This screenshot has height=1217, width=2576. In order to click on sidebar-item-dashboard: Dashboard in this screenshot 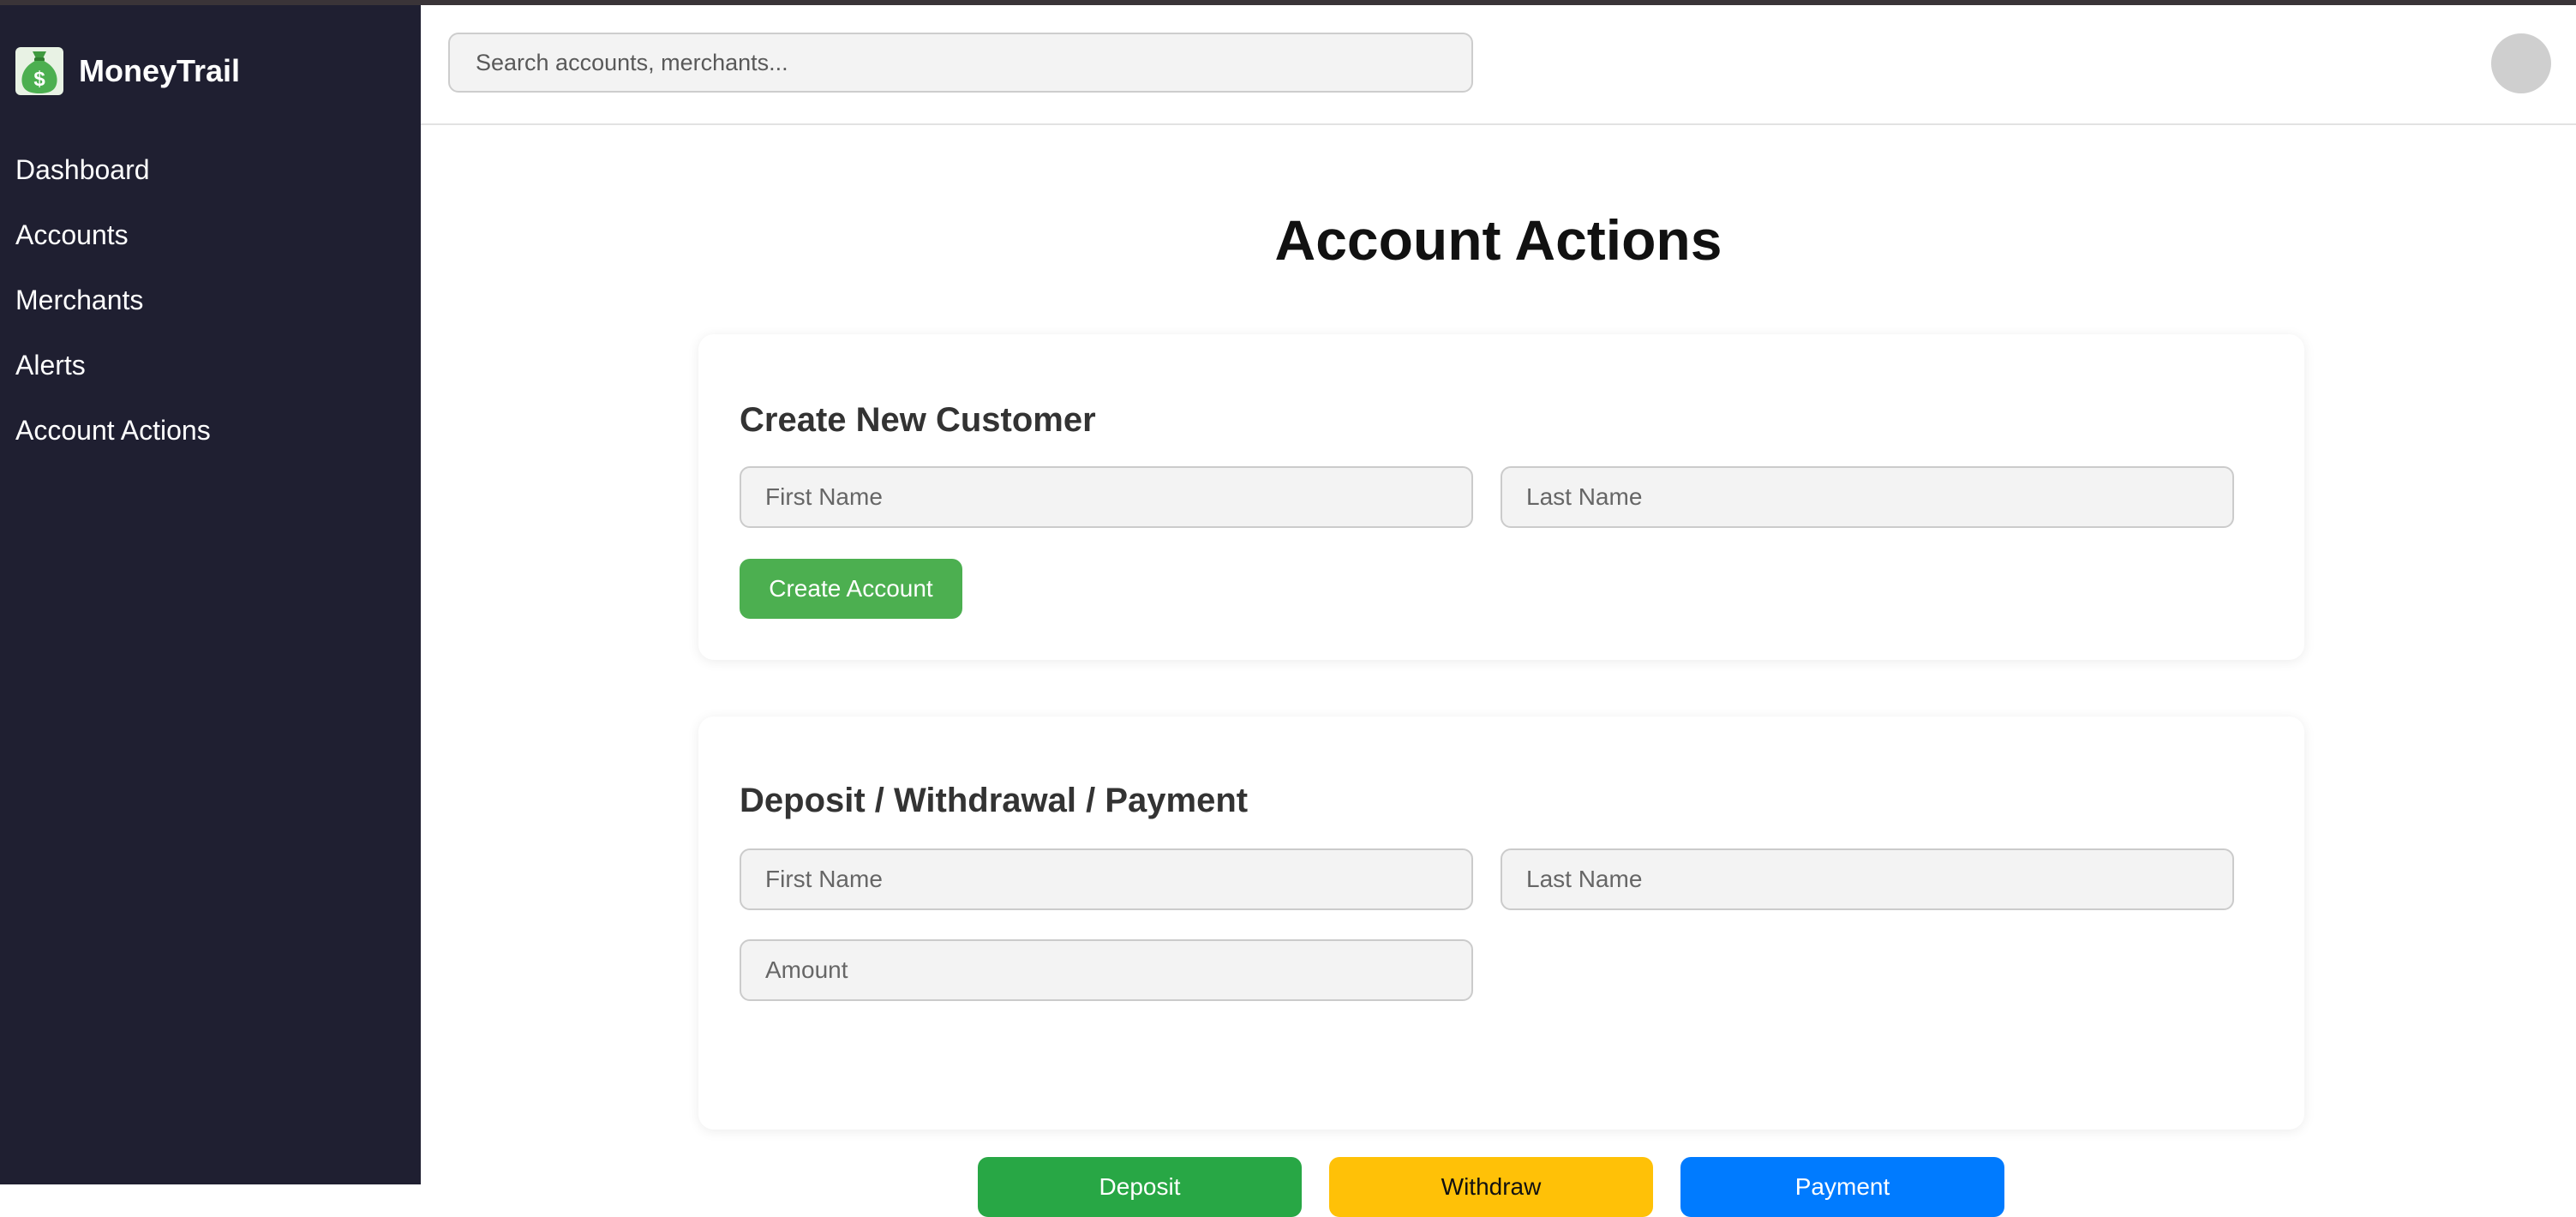, I will do `click(210, 173)`.